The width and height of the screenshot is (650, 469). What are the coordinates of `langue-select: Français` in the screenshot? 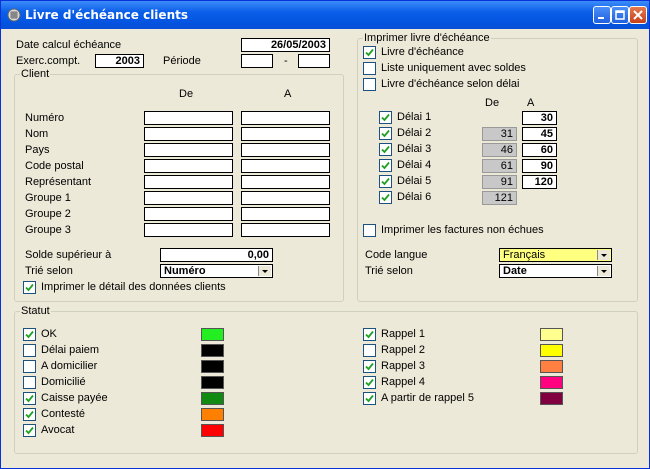 It's located at (555, 255).